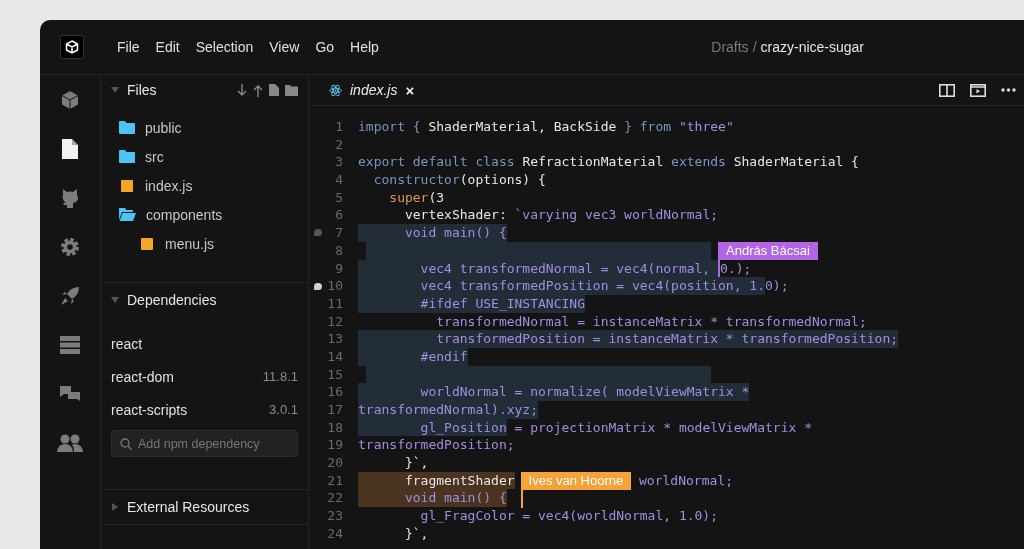 This screenshot has height=549, width=1024. I want to click on more-icon, so click(1008, 90).